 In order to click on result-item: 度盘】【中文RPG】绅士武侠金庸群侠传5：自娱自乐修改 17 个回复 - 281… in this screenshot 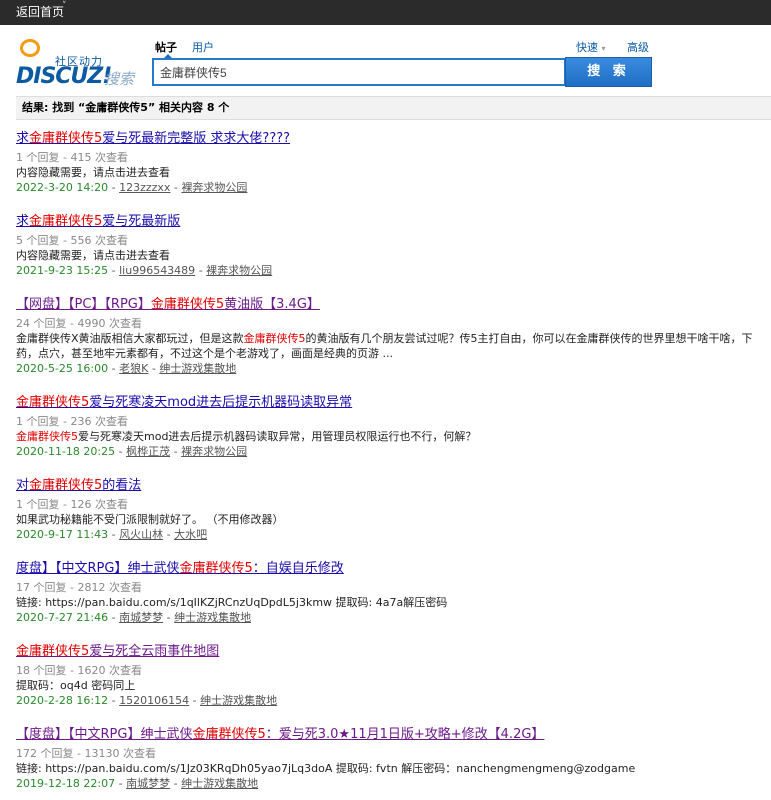, I will do `click(386, 592)`.